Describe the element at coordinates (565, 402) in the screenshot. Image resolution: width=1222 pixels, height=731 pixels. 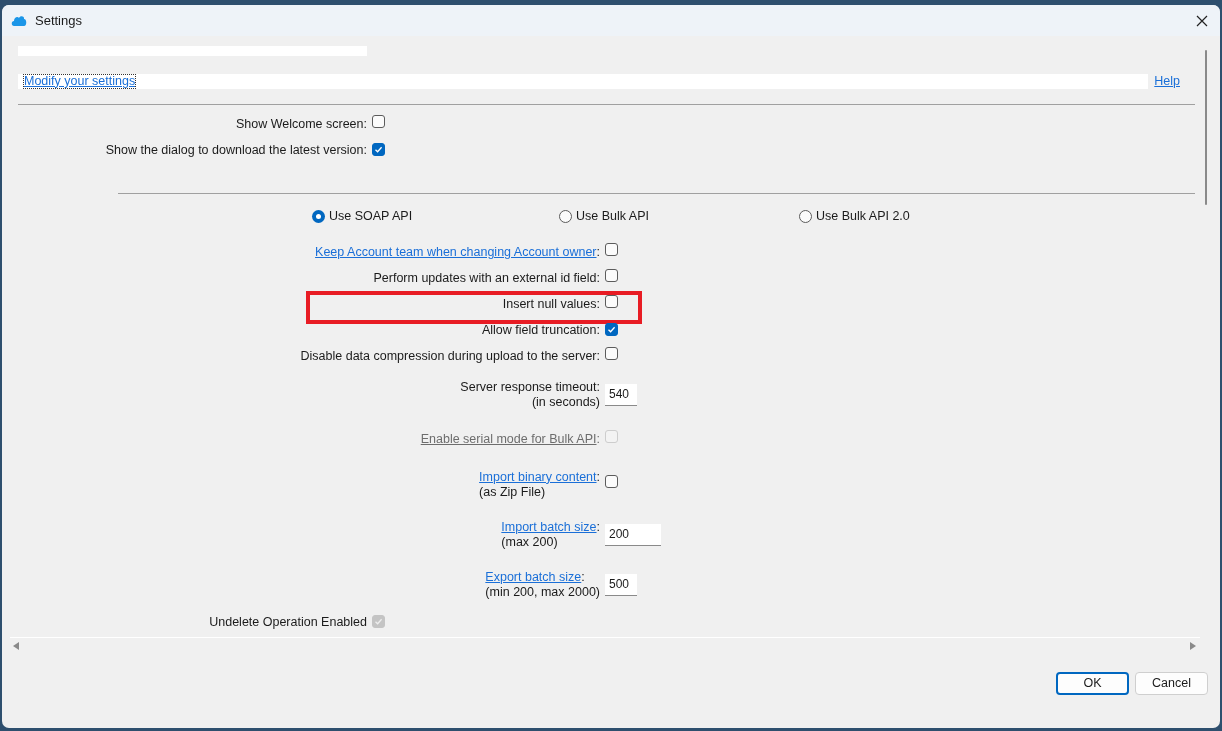
I see `option-note: (in seconds)` at that location.